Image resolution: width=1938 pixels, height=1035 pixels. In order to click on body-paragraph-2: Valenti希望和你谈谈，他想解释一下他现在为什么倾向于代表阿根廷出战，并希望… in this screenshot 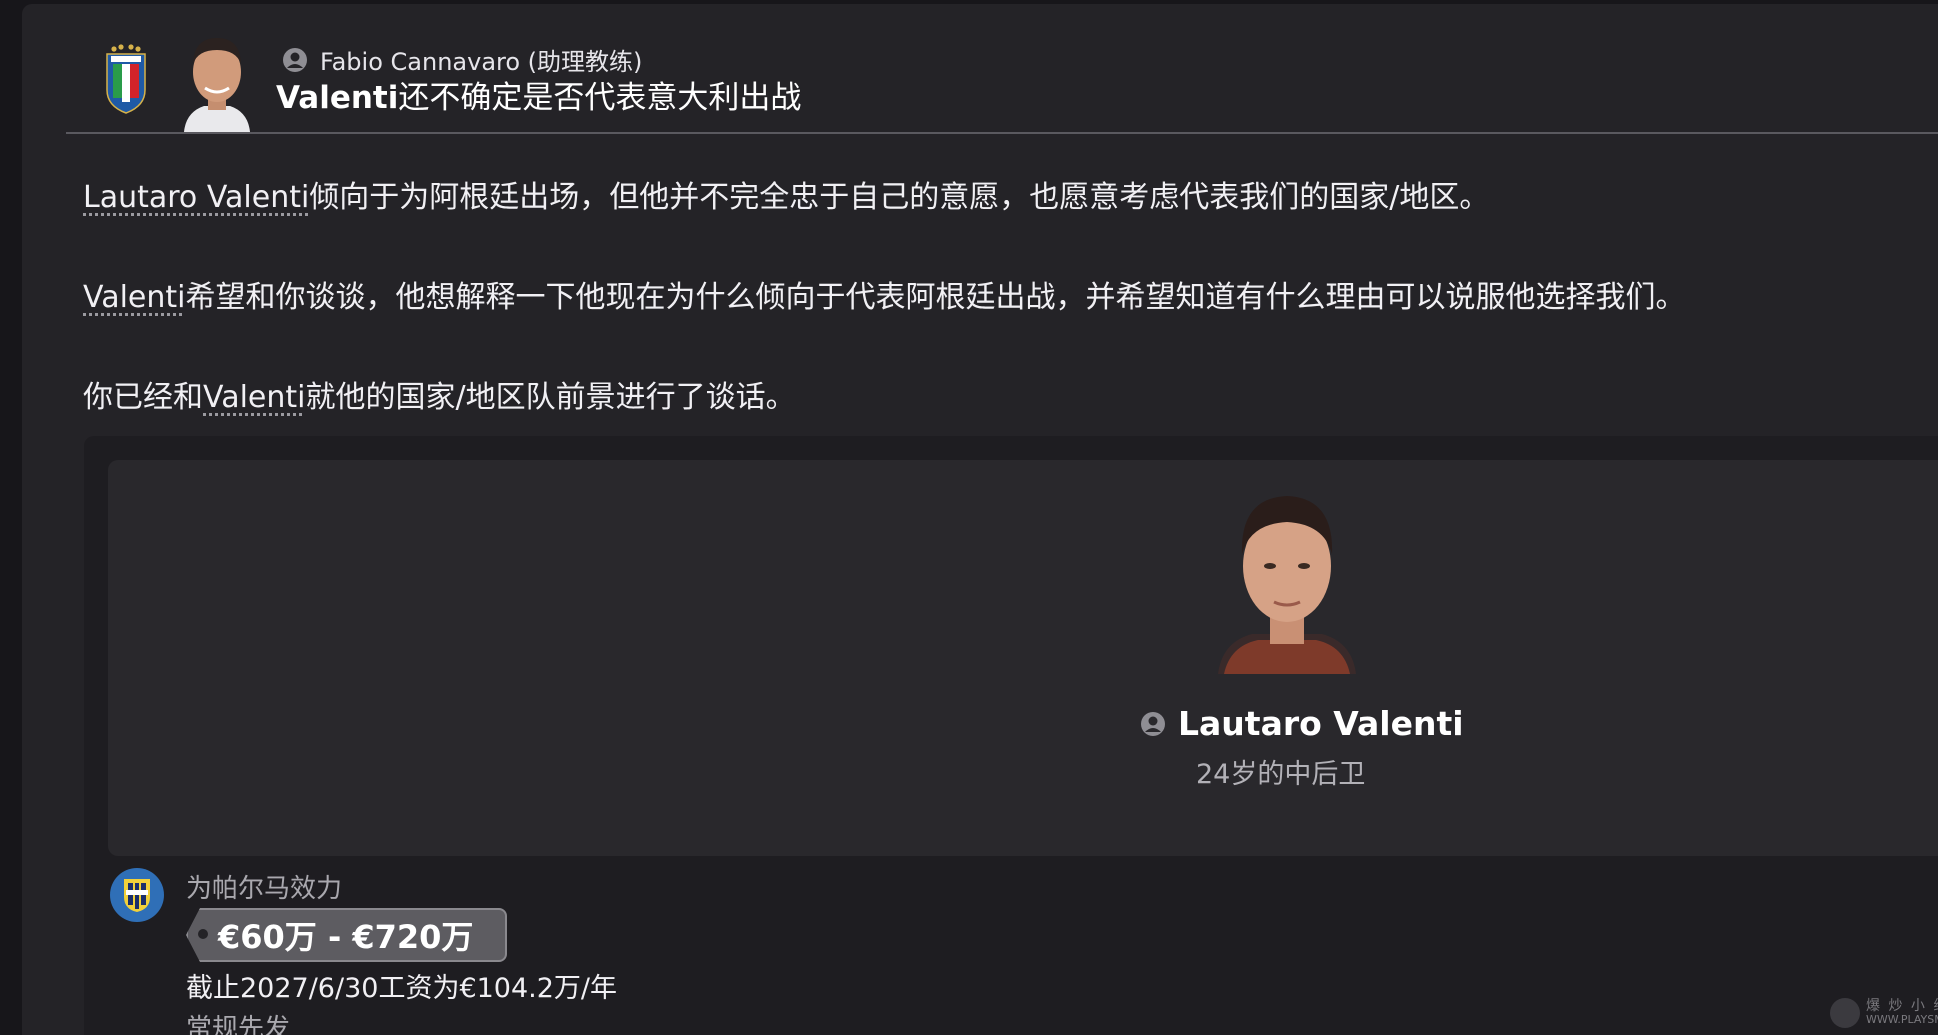, I will do `click(884, 294)`.